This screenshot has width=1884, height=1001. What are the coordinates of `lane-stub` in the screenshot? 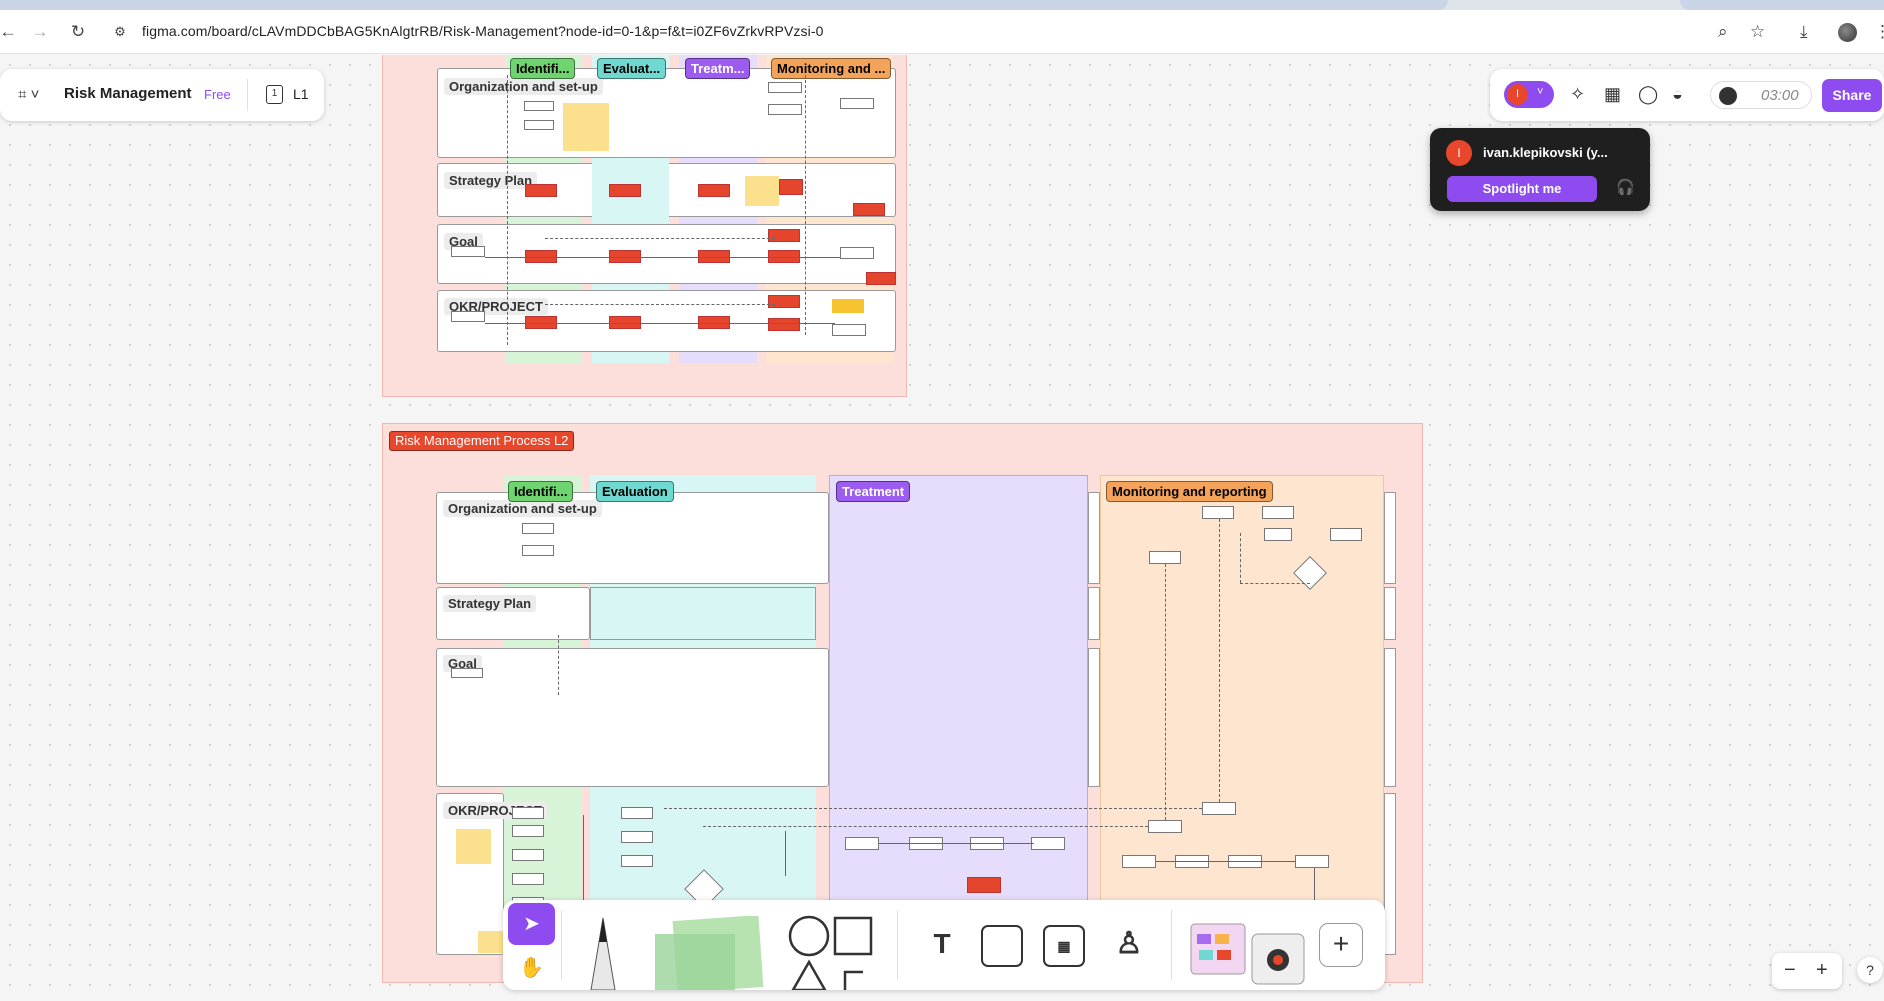 It's located at (1390, 717).